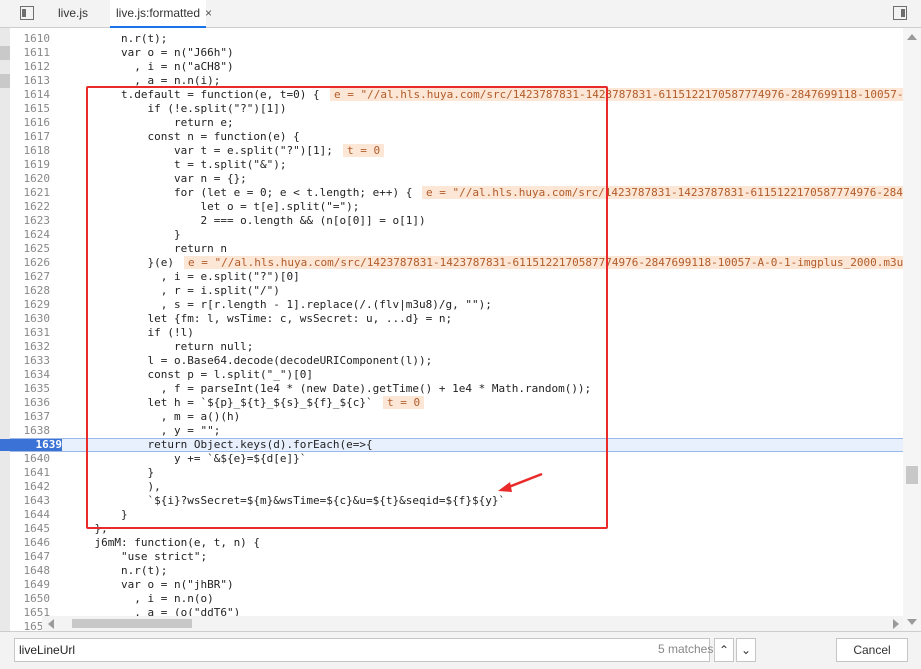 The image size is (921, 669). I want to click on code-line: 1610 n.r(t);, so click(456, 39).